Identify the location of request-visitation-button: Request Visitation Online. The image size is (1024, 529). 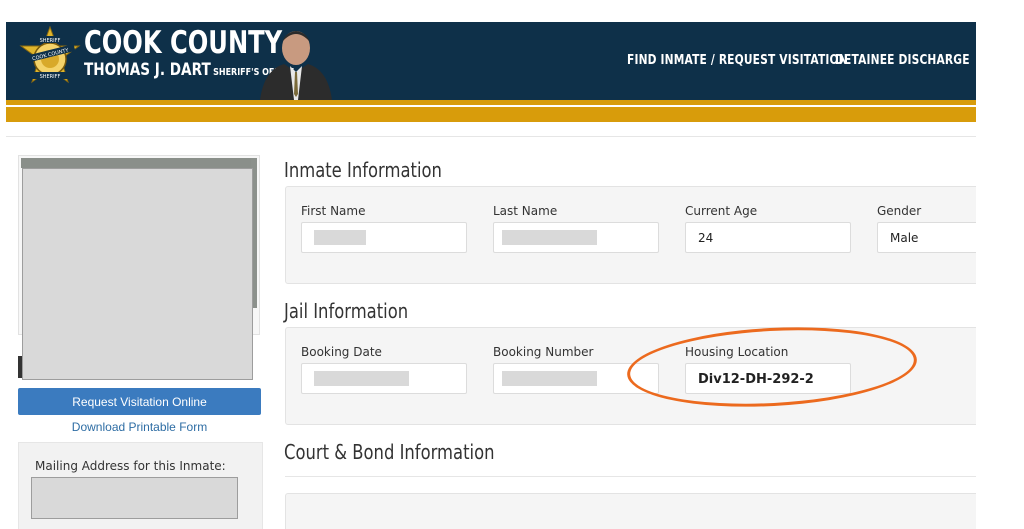
(139, 401).